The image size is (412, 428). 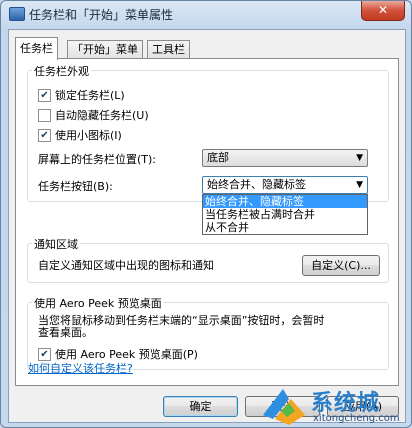 I want to click on buttons-dropdown-list: 始终合并、隐藏标签 当任务栏被占满时合并 从不合并, so click(x=285, y=214).